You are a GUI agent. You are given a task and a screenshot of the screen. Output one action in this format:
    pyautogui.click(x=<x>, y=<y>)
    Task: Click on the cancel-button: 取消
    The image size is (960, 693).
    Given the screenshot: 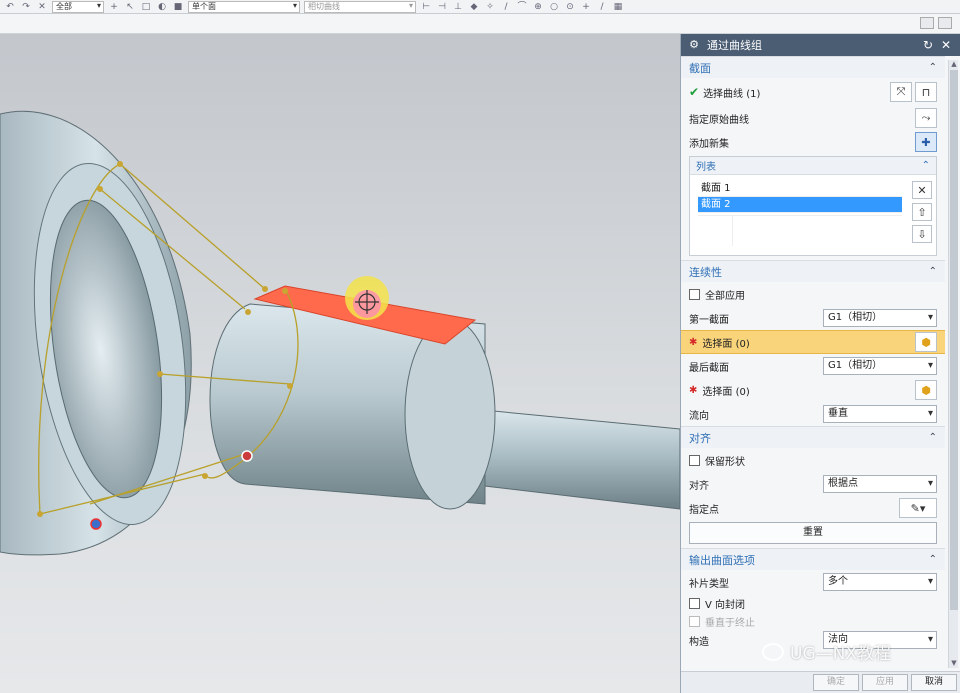 What is the action you would take?
    pyautogui.click(x=934, y=682)
    